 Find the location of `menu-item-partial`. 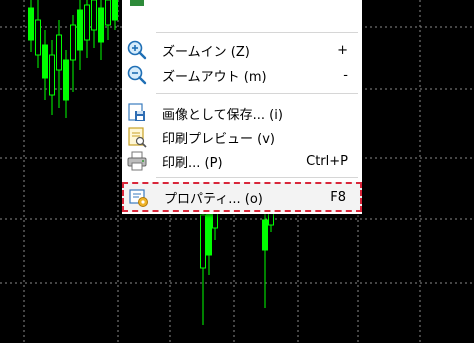

menu-item-partial is located at coordinates (242, 12).